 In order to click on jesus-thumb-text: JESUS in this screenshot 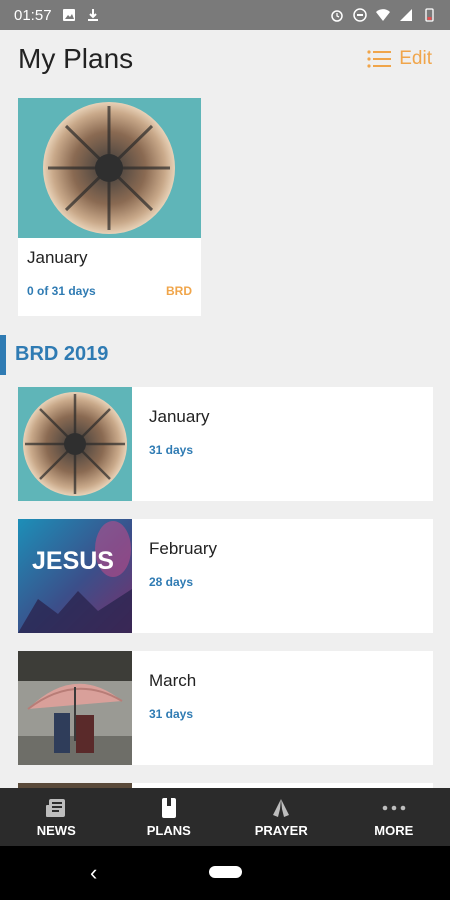, I will do `click(73, 561)`.